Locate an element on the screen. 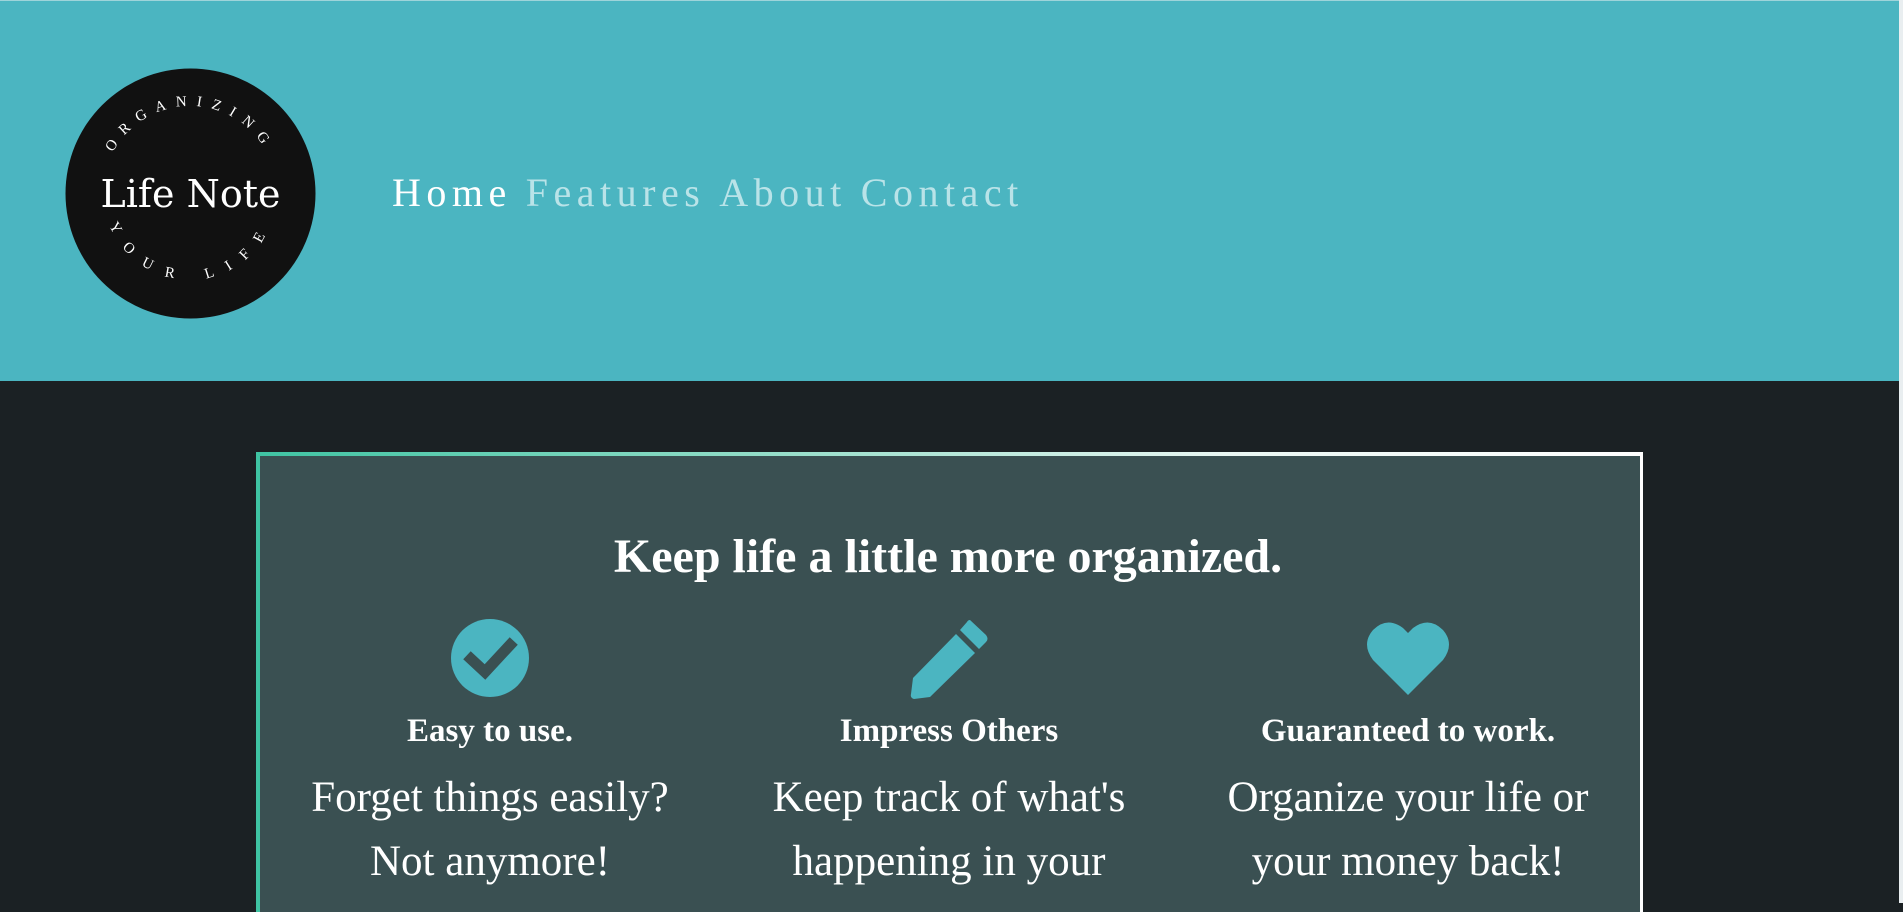  logo: ORGANIZING YOUR LIFE Life Note is located at coordinates (190, 193).